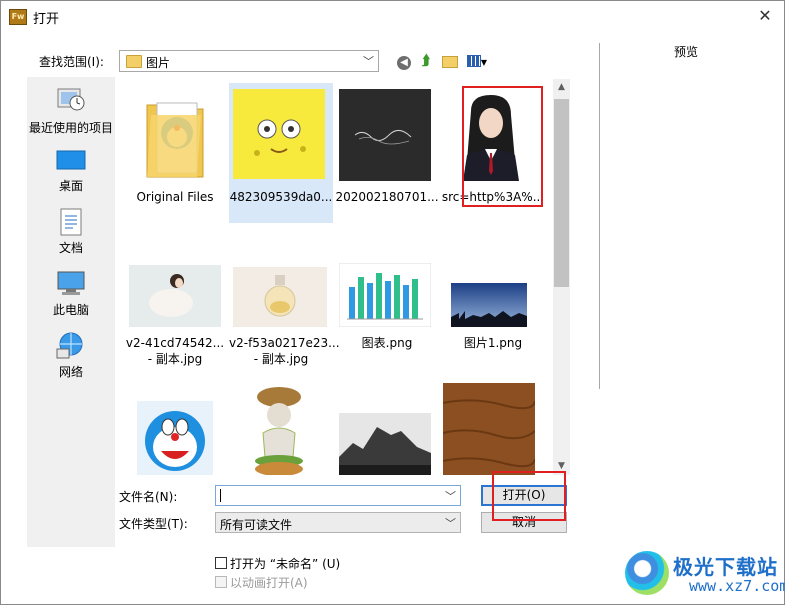 The image size is (785, 605). Describe the element at coordinates (70, 248) in the screenshot. I see `place-label: 文档` at that location.